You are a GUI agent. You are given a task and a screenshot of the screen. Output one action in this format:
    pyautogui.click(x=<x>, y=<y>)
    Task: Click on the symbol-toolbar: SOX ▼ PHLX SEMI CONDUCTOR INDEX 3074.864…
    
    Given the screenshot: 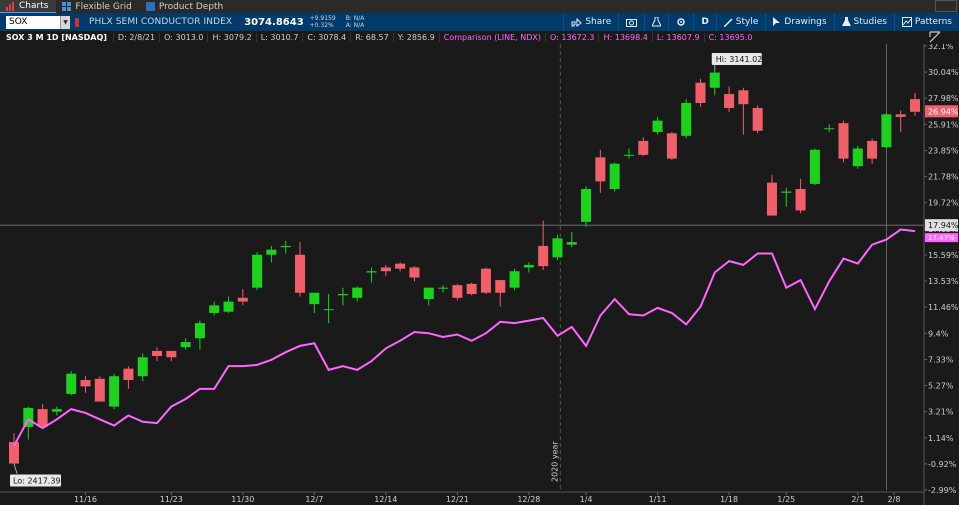 What is the action you would take?
    pyautogui.click(x=479, y=22)
    